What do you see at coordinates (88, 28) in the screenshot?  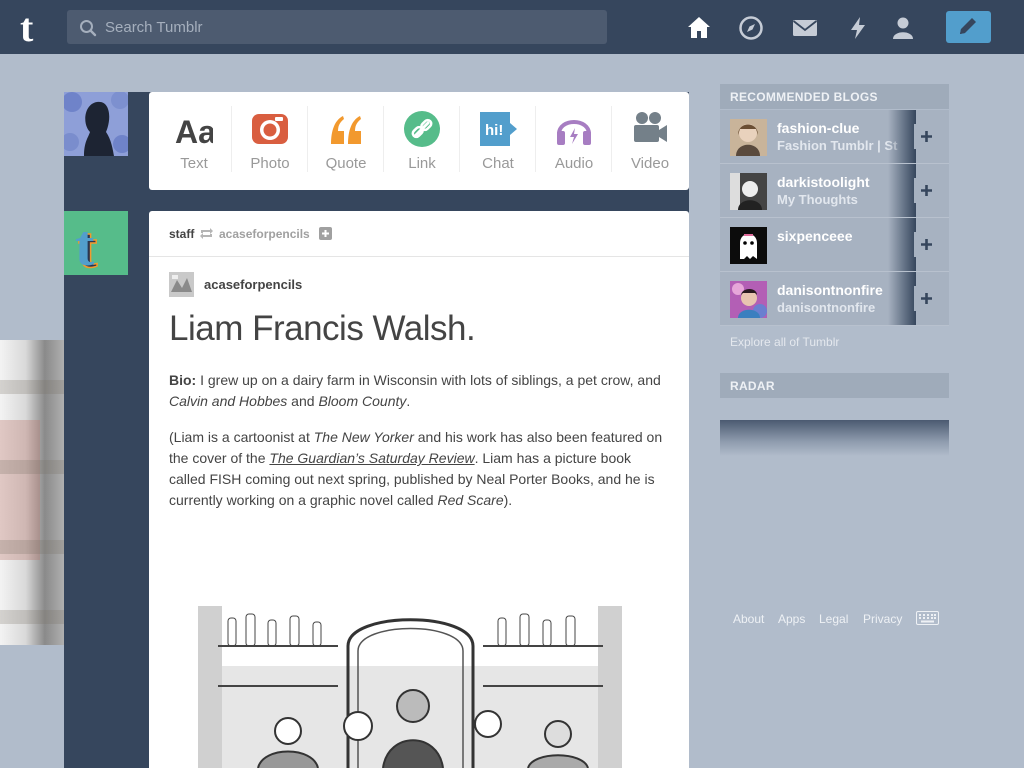 I see `search-icon` at bounding box center [88, 28].